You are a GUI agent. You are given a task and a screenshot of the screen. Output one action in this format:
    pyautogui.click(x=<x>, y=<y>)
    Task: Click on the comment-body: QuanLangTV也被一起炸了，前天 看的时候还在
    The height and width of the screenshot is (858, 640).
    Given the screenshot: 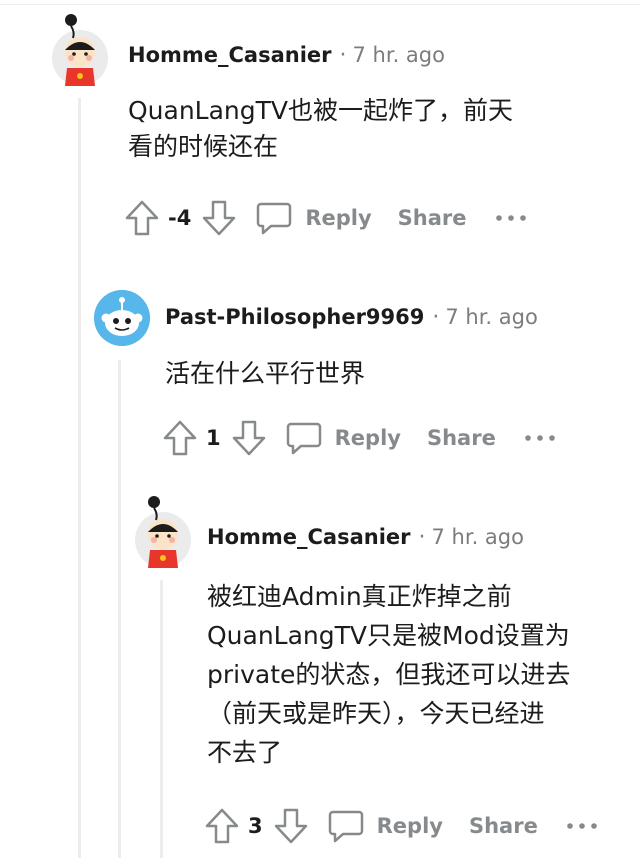 What is the action you would take?
    pyautogui.click(x=373, y=129)
    